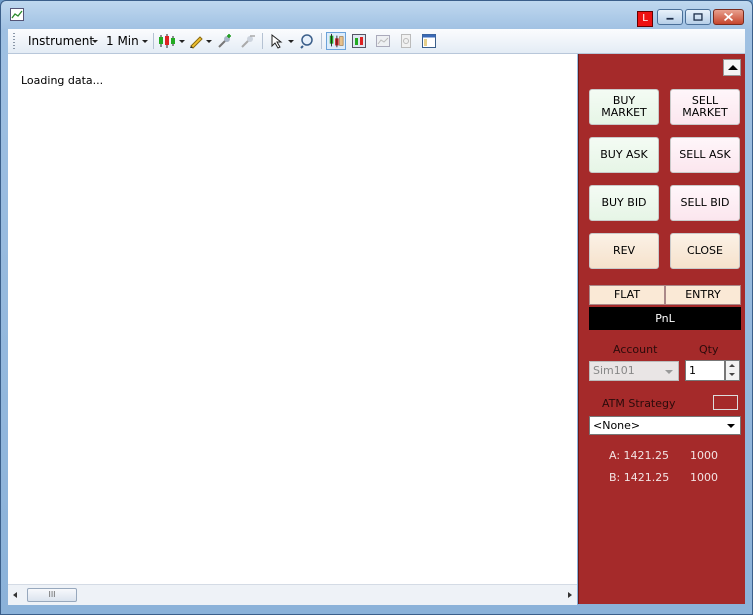 The height and width of the screenshot is (615, 753). What do you see at coordinates (17, 14) in the screenshot?
I see `chart-app-icon` at bounding box center [17, 14].